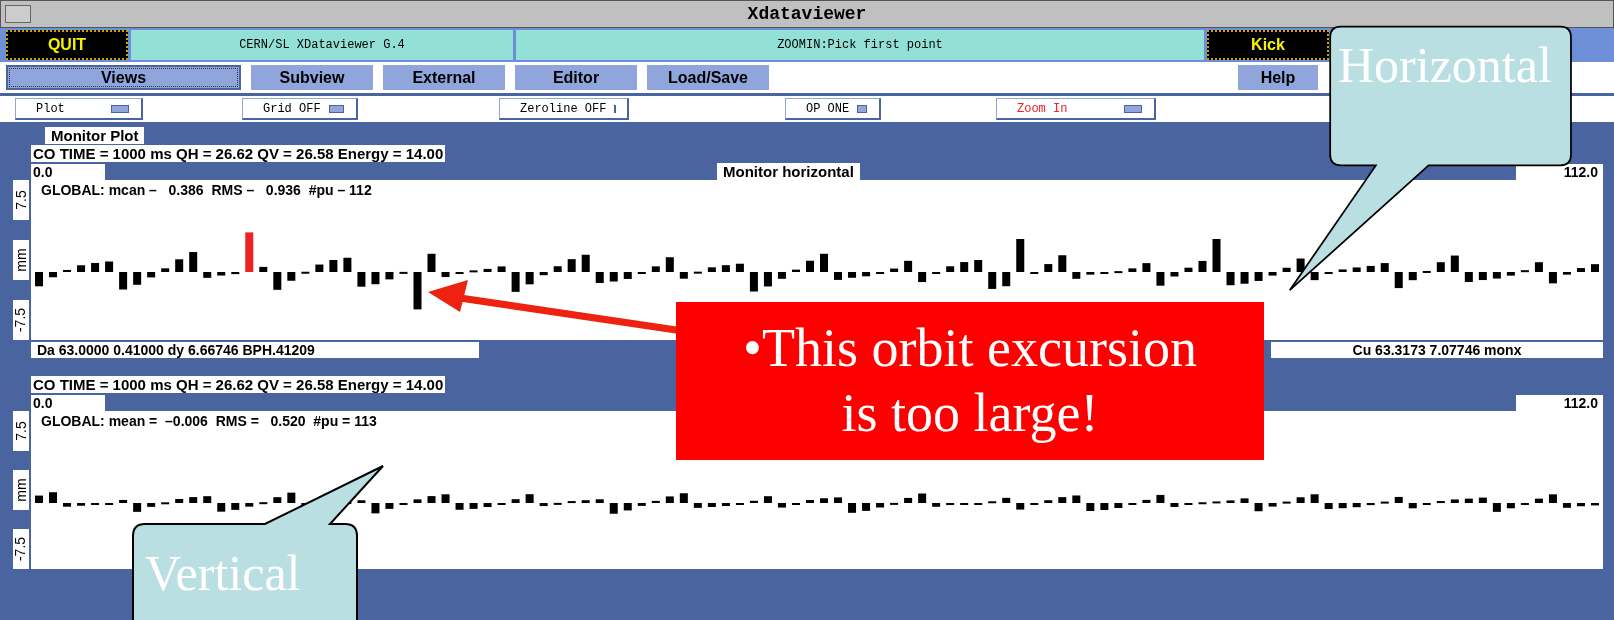 The image size is (1614, 620). I want to click on menu-tab: Help, so click(1278, 77).